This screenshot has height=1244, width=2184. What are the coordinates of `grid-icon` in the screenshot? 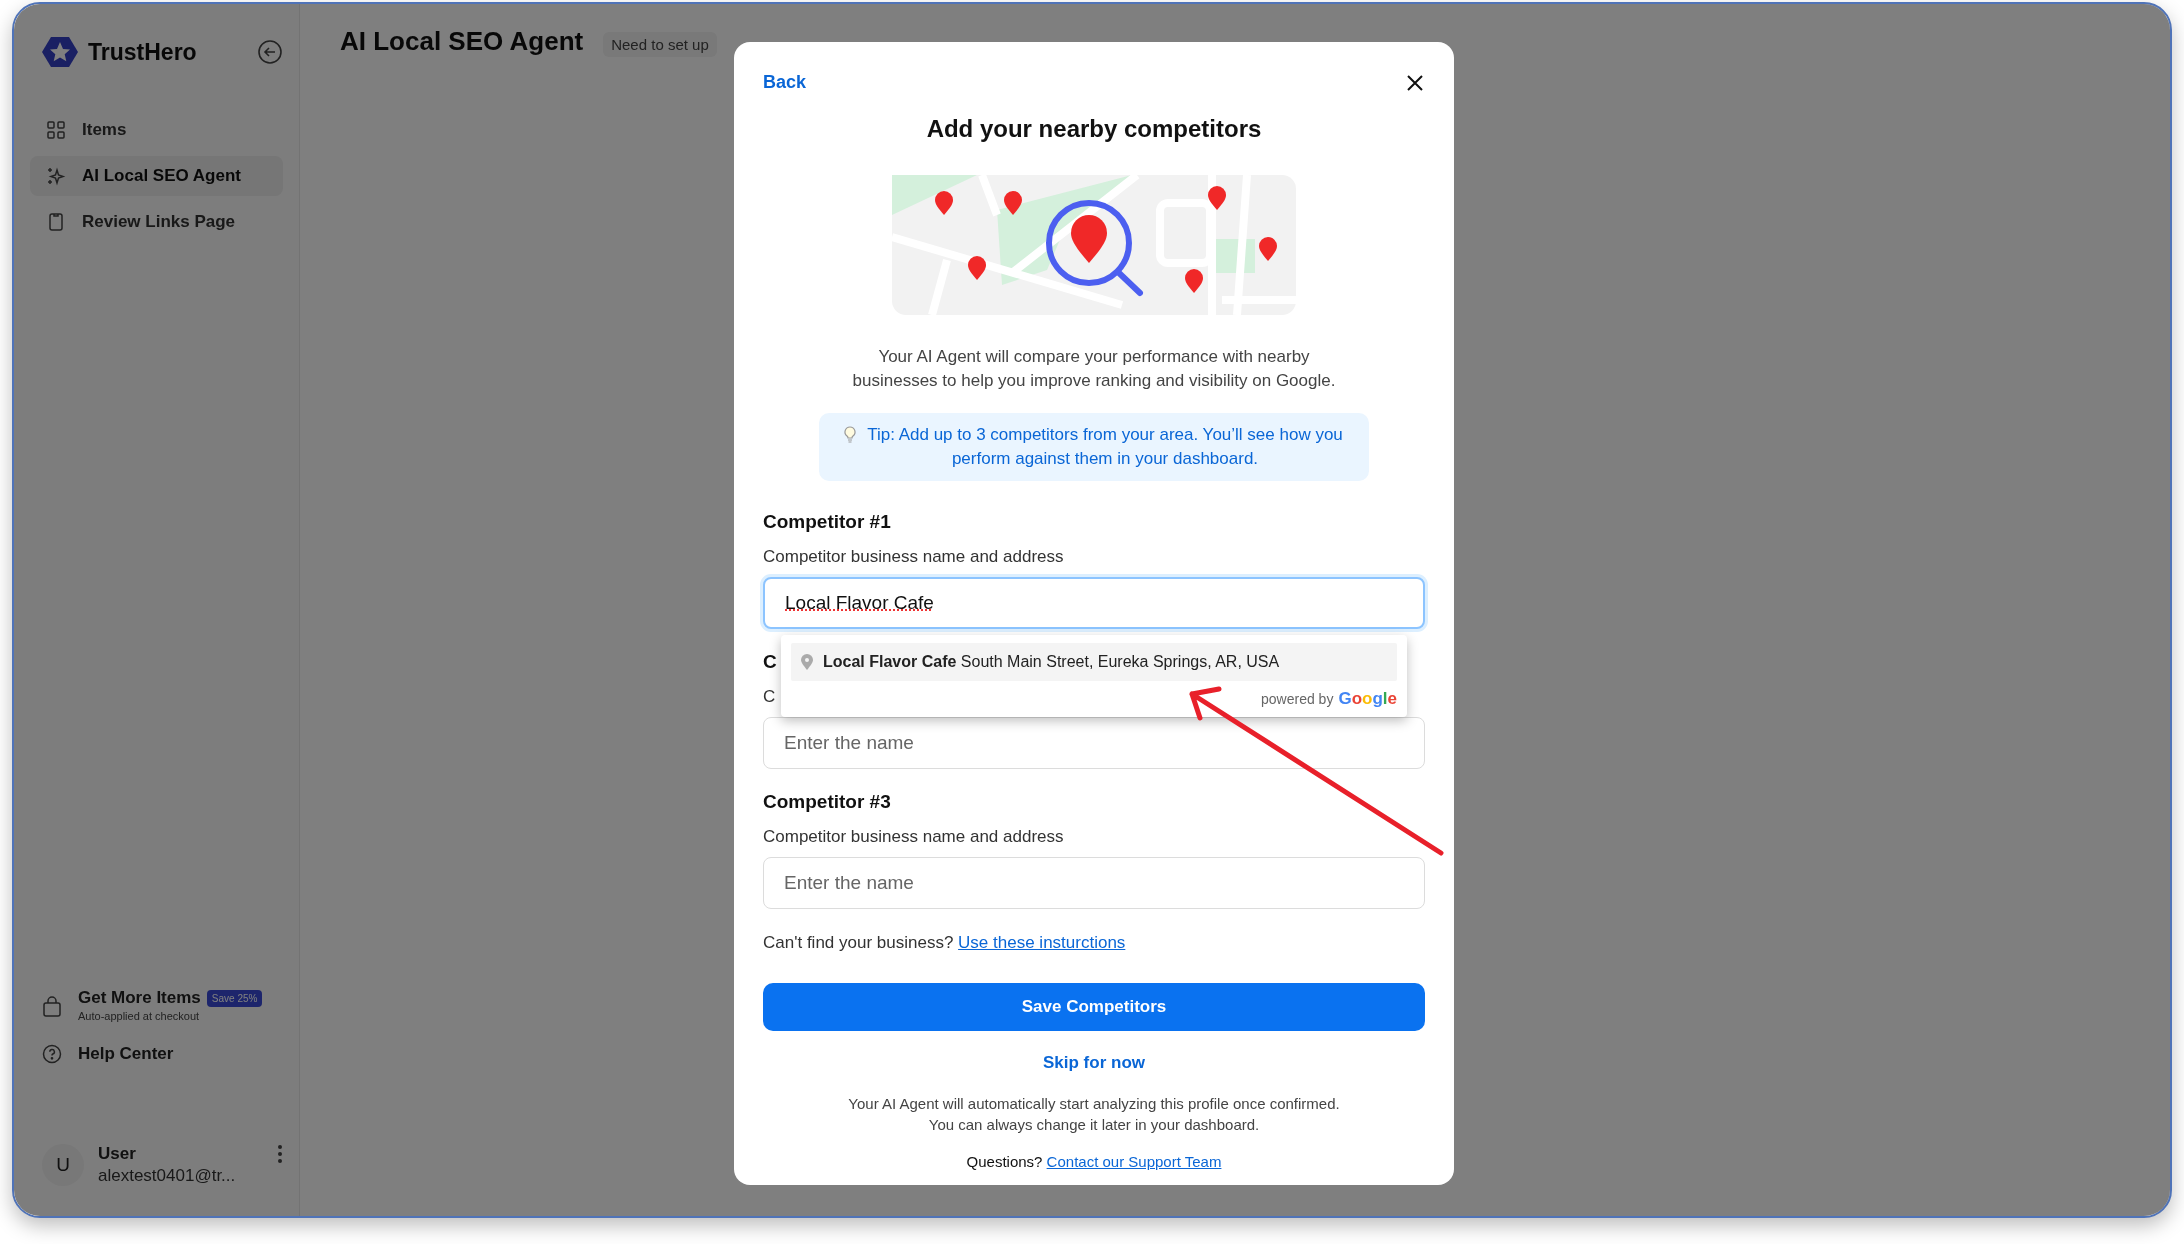 It's located at (56, 130).